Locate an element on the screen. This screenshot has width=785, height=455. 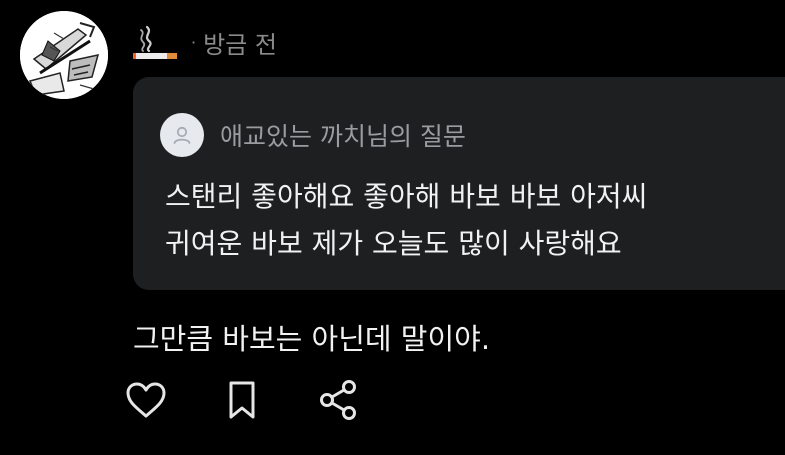
asker-name: 애교있는 까치님의 질문 is located at coordinates (343, 136).